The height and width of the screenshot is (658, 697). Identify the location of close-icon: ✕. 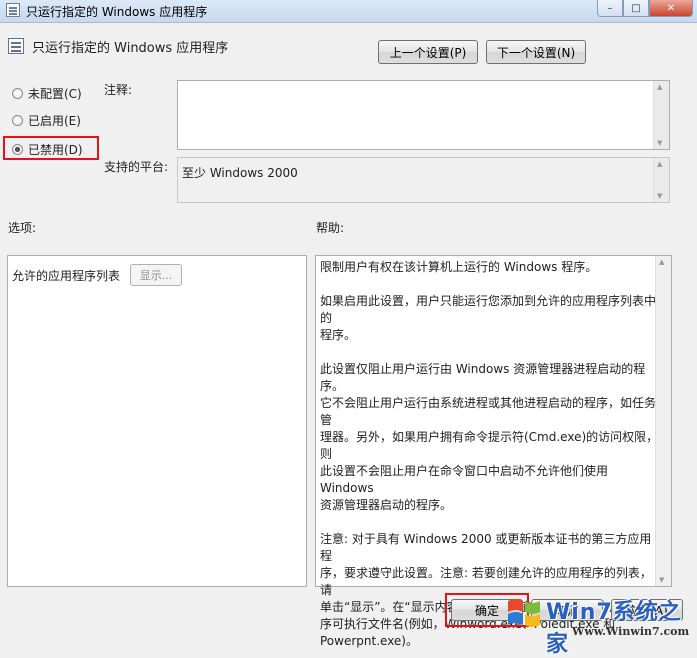
(671, 8).